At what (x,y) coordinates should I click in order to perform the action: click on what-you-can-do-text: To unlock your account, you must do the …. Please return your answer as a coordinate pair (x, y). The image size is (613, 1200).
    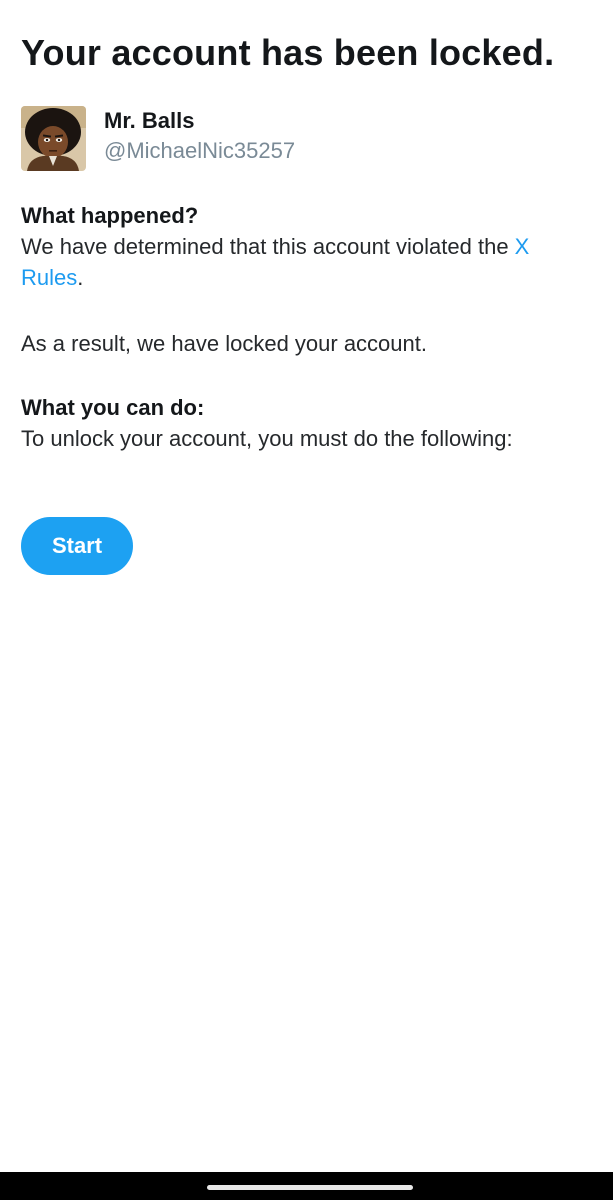
    Looking at the image, I should click on (267, 438).